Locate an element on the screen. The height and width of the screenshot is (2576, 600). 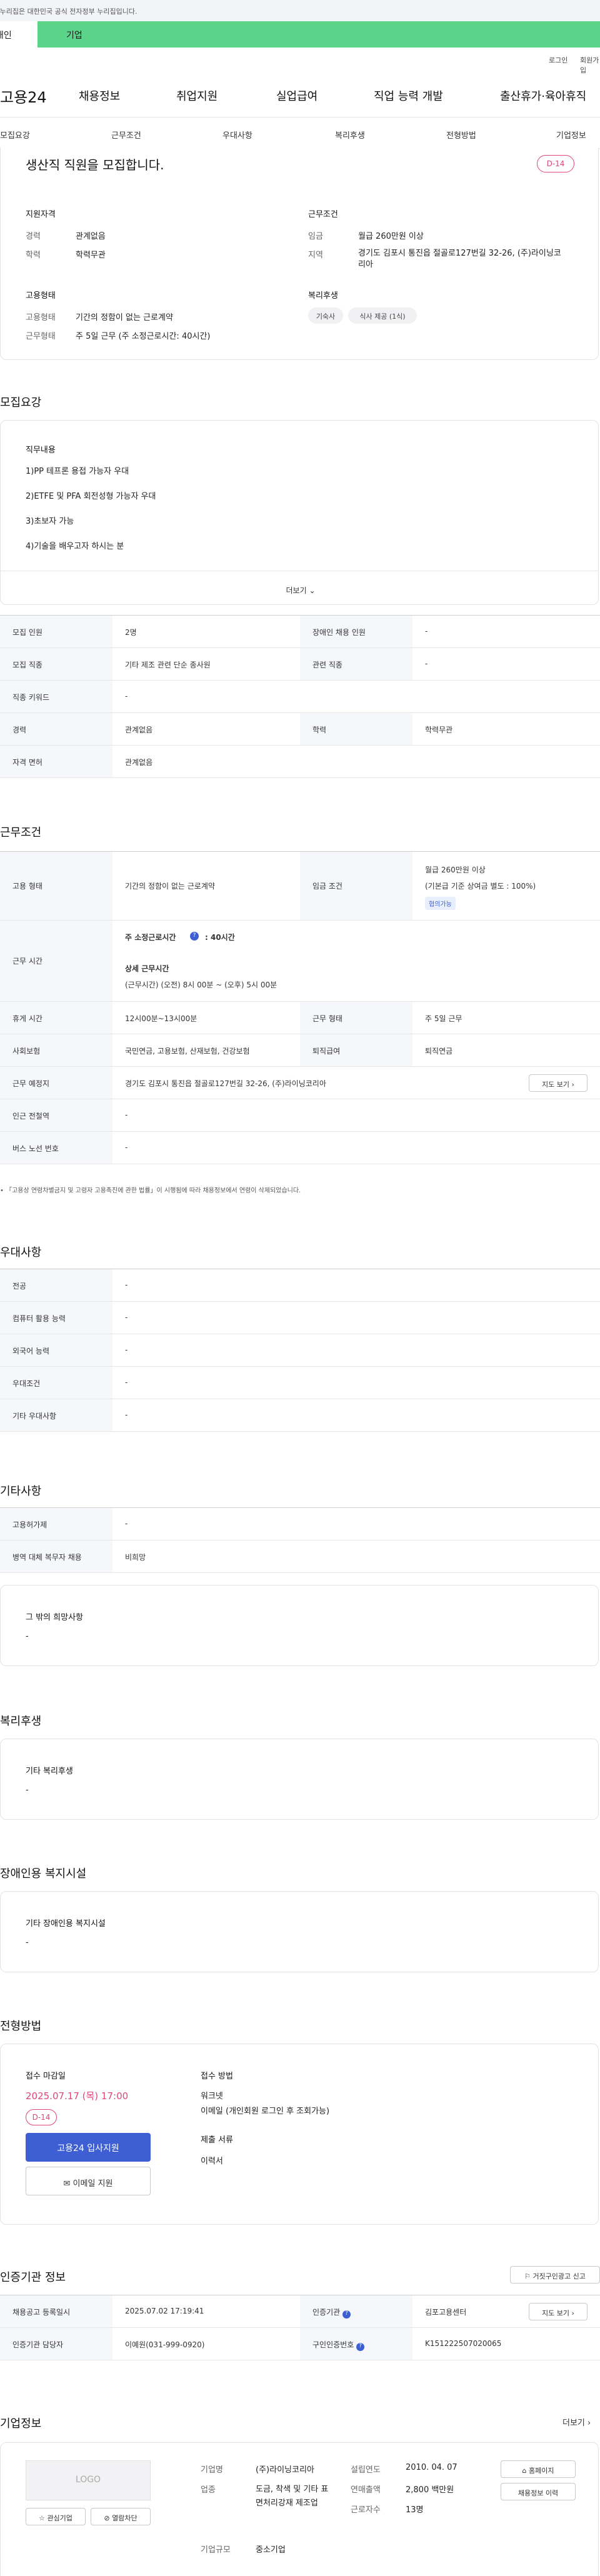
td: 경기도 김포시 통진읍 절골로127번길 32-26, (주)라이닝코리아 is located at coordinates (225, 1083).